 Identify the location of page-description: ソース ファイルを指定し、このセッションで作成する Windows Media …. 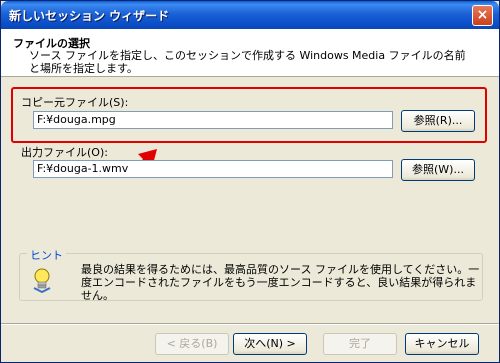
(247, 62).